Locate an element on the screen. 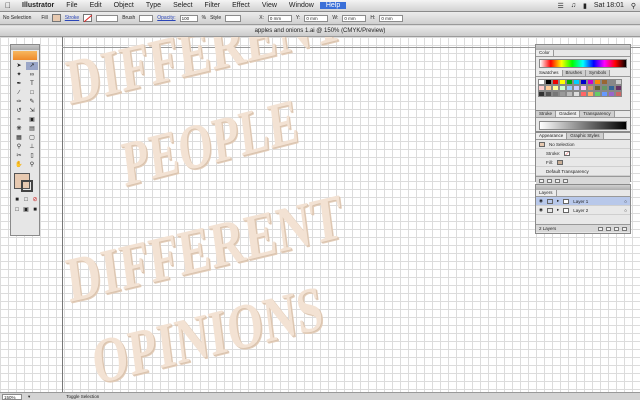  menu-effect: Effect is located at coordinates (241, 5).